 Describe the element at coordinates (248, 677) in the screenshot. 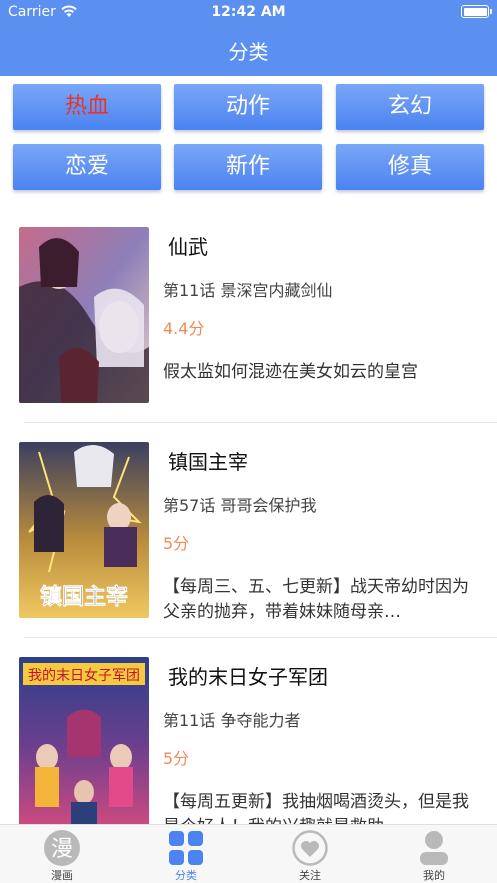

I see `comic-title: 我的末日女子军团` at that location.